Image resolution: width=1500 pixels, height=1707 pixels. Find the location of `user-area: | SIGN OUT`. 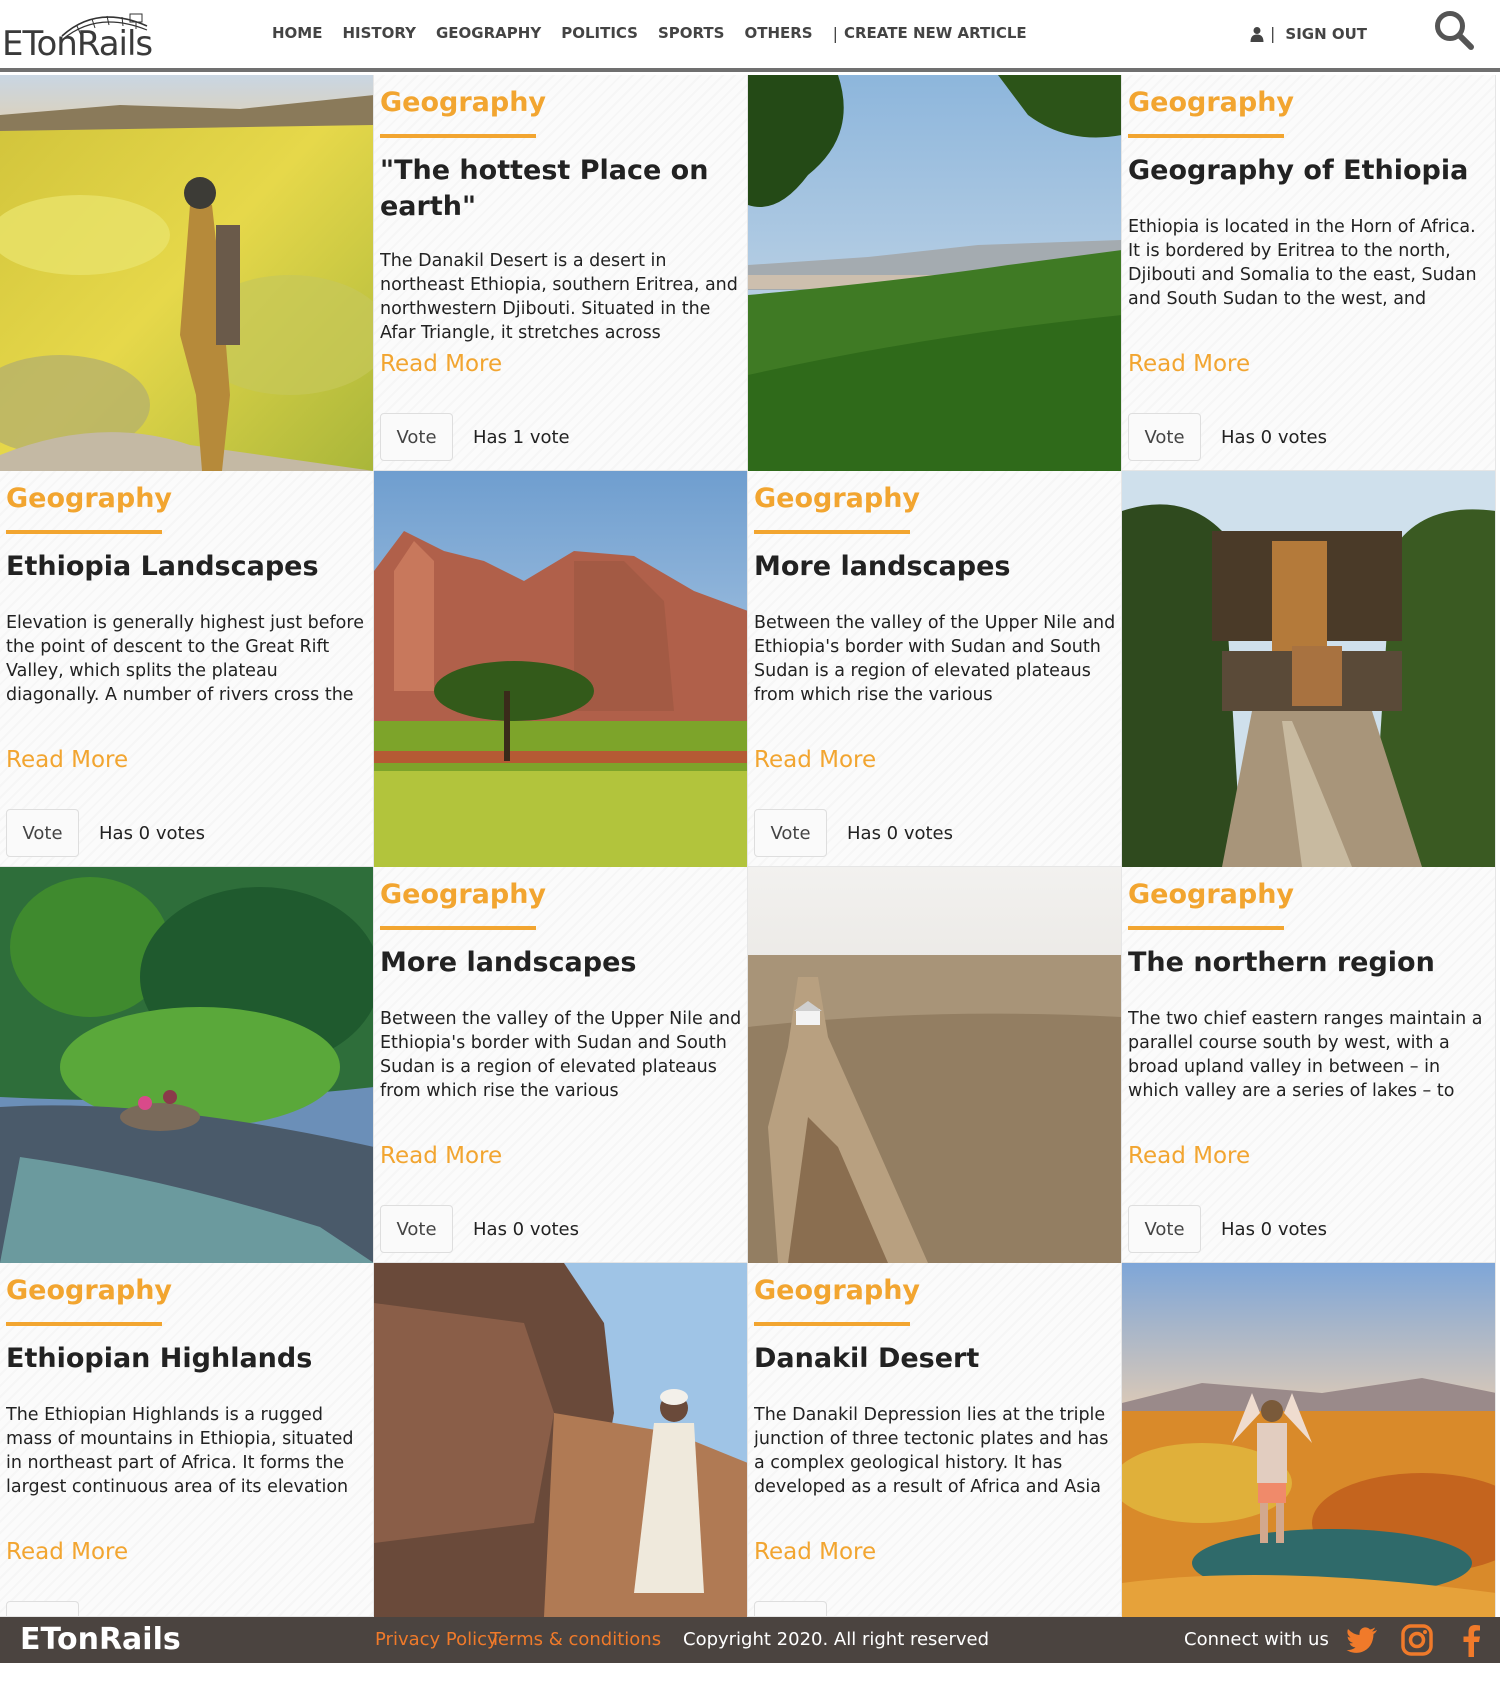

user-area: | SIGN OUT is located at coordinates (1308, 33).